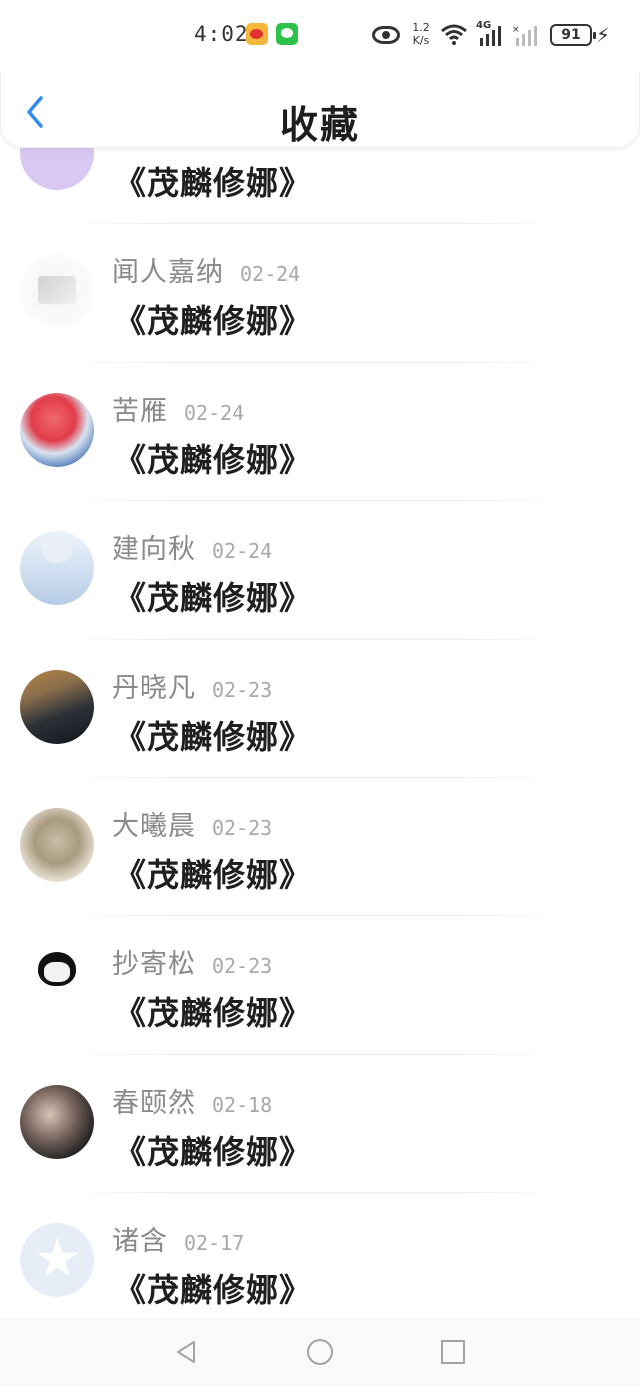 The width and height of the screenshot is (640, 1386). I want to click on favorite-item: 建向秋 02-24 《茂麟修娜》, so click(320, 570).